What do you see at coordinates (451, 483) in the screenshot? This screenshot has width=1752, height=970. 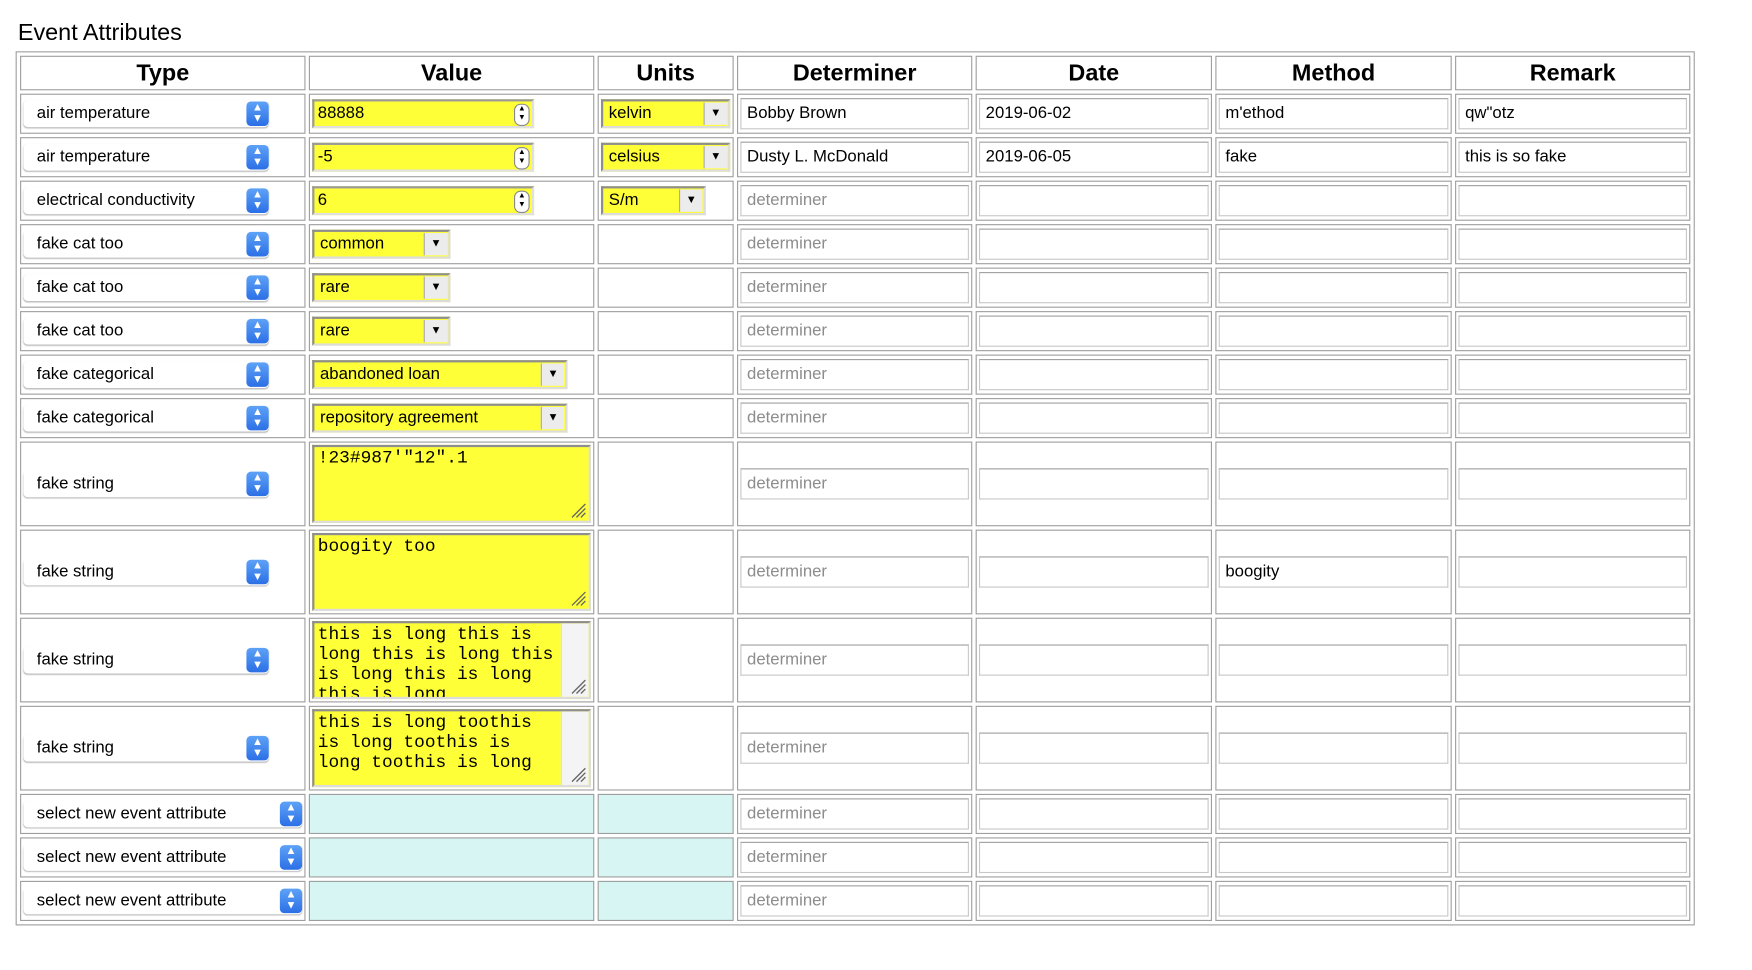 I see `value-textarea: !23#987'"12".1` at bounding box center [451, 483].